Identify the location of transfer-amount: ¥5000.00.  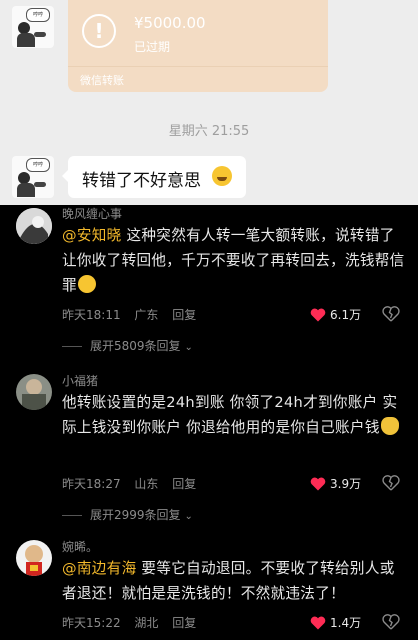
(170, 23).